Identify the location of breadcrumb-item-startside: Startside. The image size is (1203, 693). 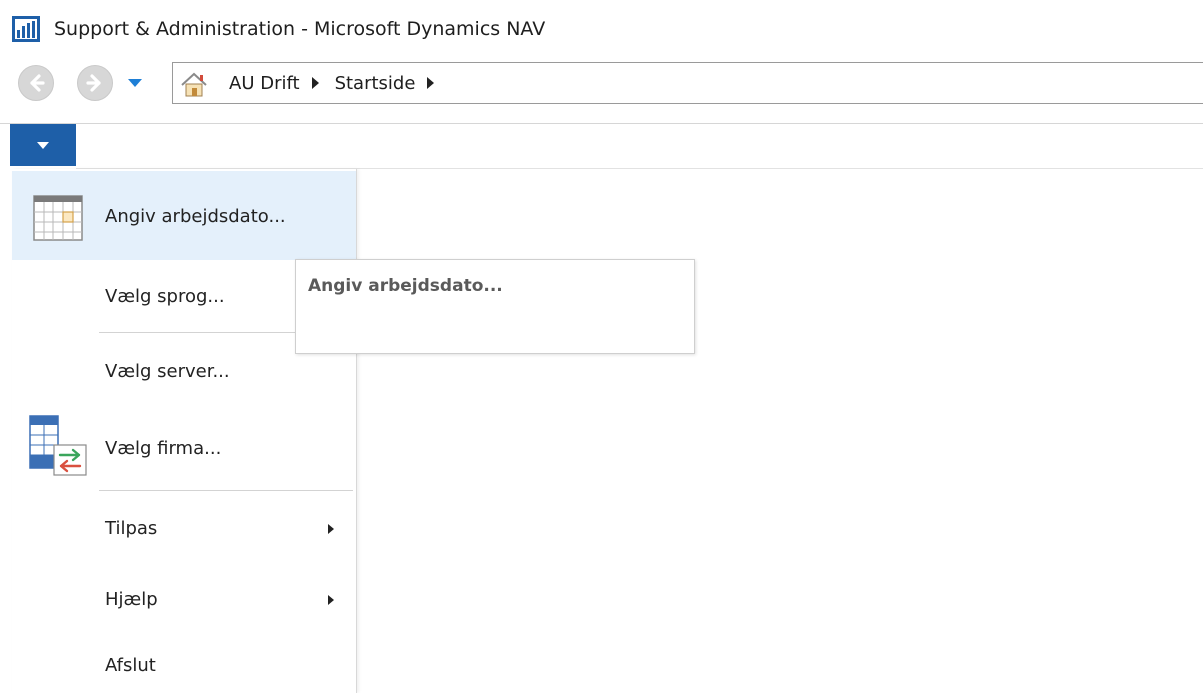
(381, 83).